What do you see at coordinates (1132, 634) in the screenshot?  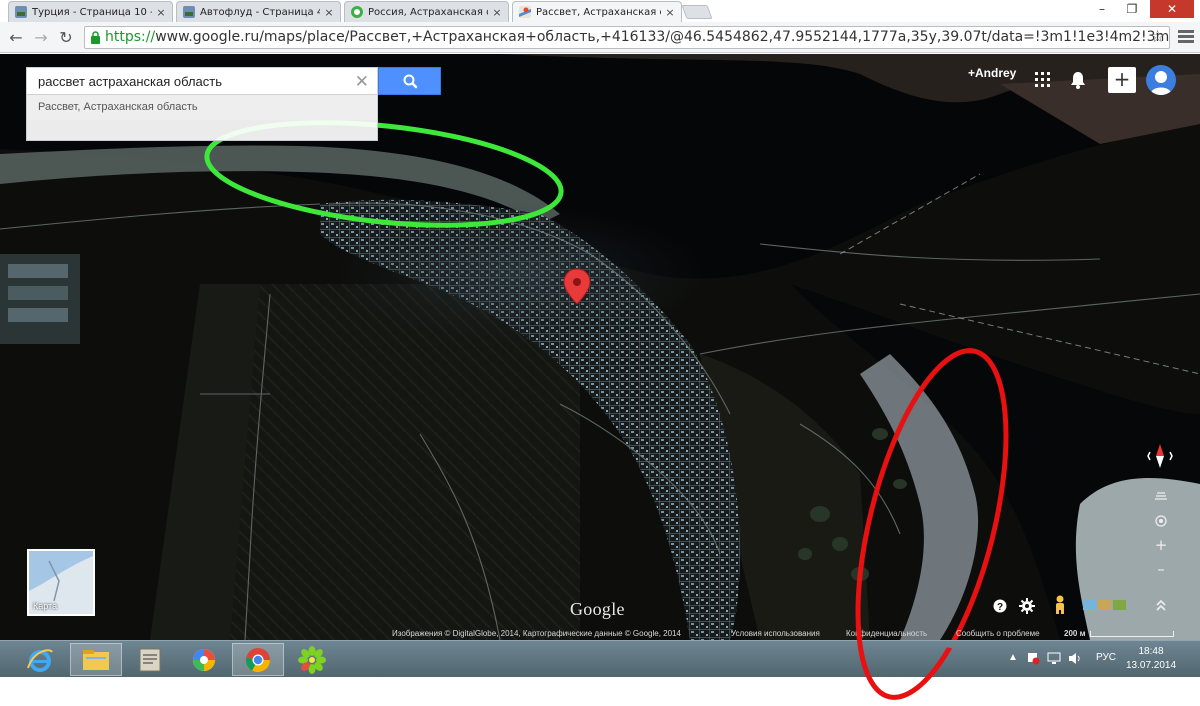 I see `scale-bar` at bounding box center [1132, 634].